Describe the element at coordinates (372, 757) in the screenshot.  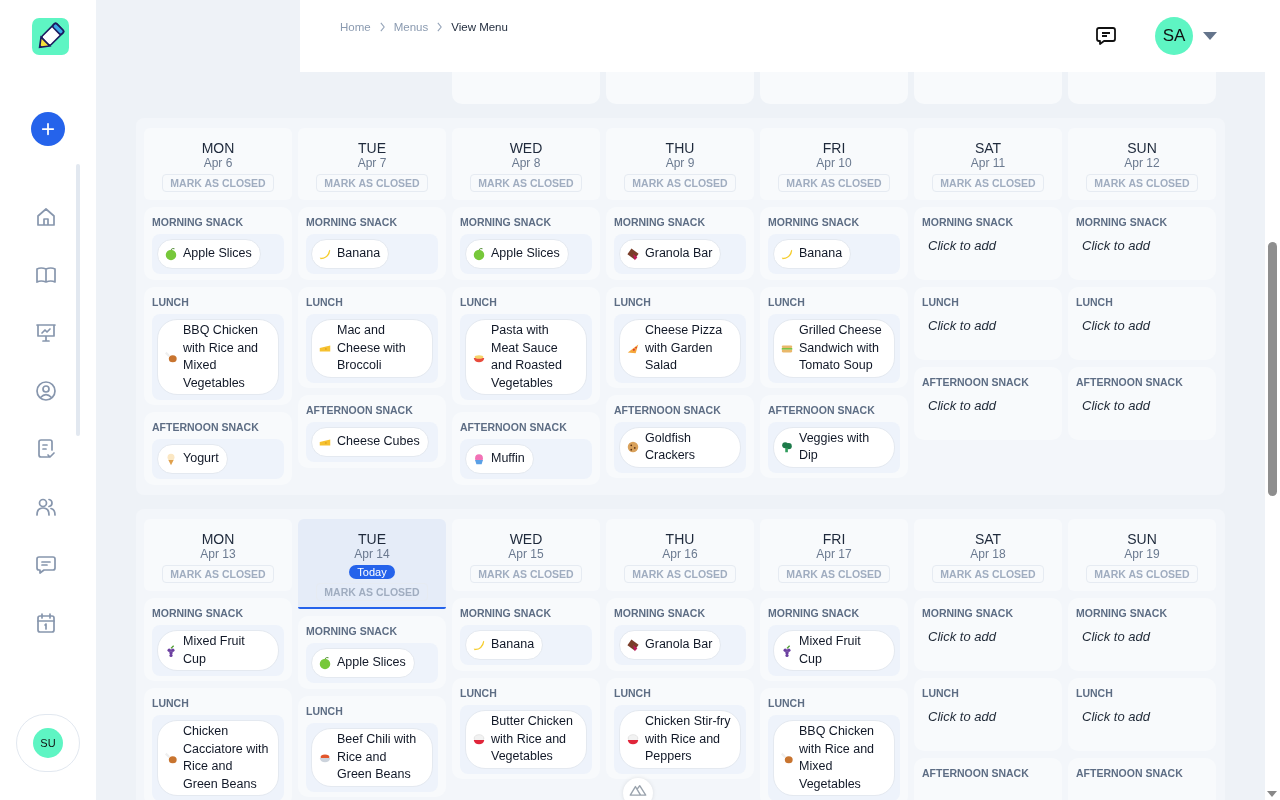
I see `food-chip: Beef Chili with Rice and Green Beans` at that location.